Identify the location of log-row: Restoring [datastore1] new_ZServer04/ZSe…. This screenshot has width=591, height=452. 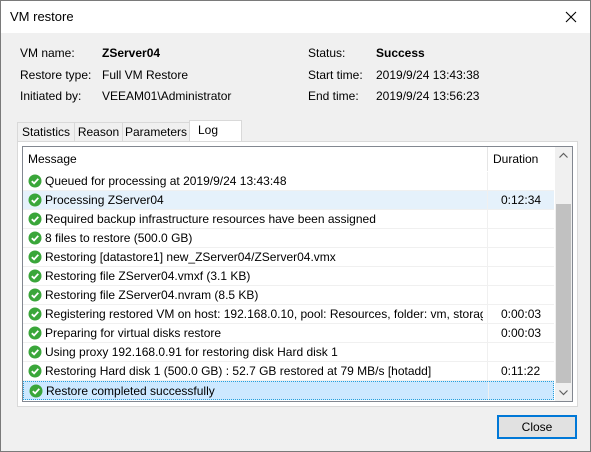
(288, 257).